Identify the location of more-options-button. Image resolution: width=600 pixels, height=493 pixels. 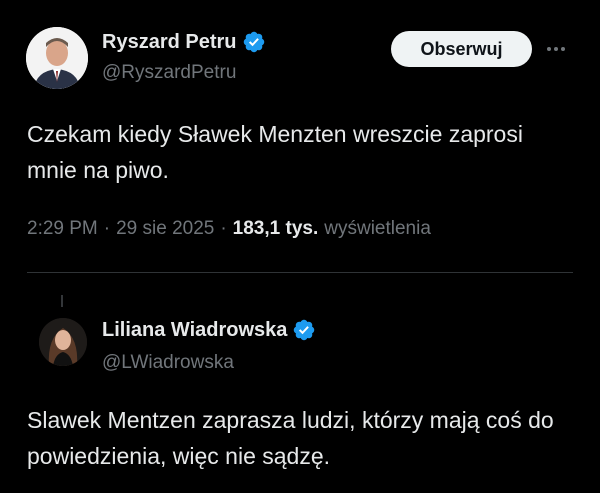
(556, 49).